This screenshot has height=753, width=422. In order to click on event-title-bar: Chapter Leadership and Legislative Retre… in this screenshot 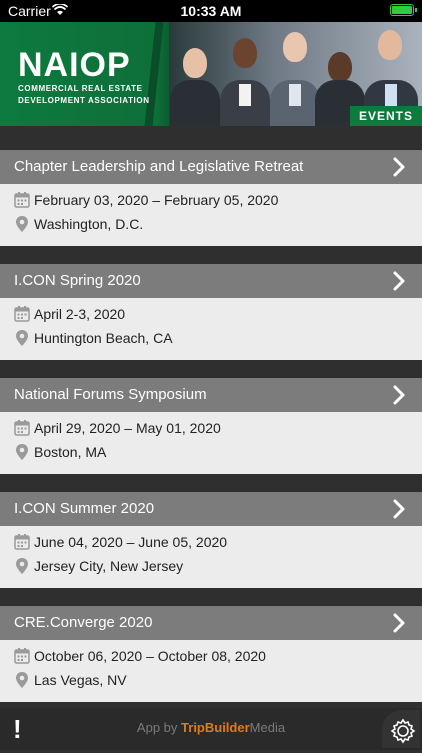, I will do `click(211, 167)`.